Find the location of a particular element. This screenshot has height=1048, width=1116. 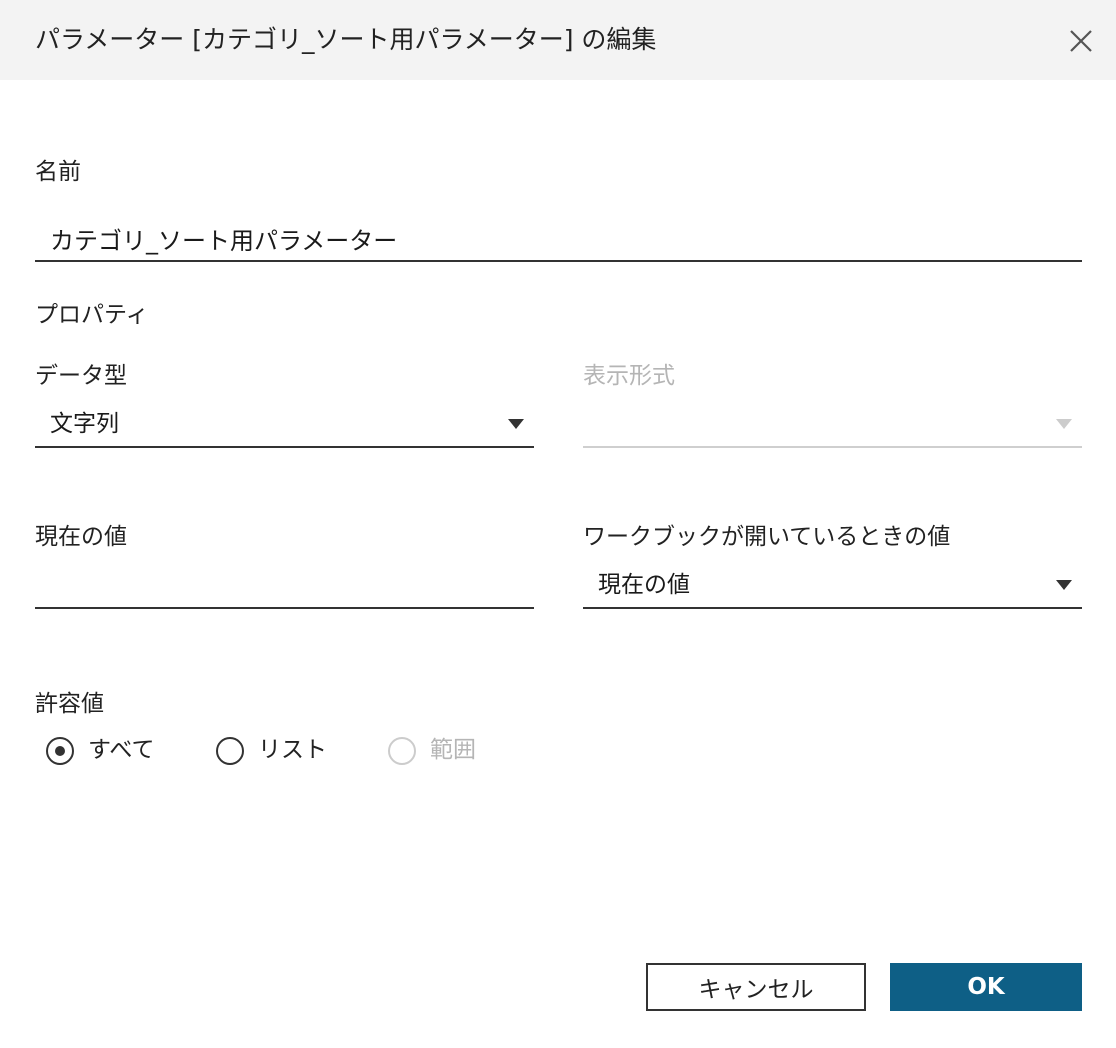

ok-button: OK is located at coordinates (986, 987).